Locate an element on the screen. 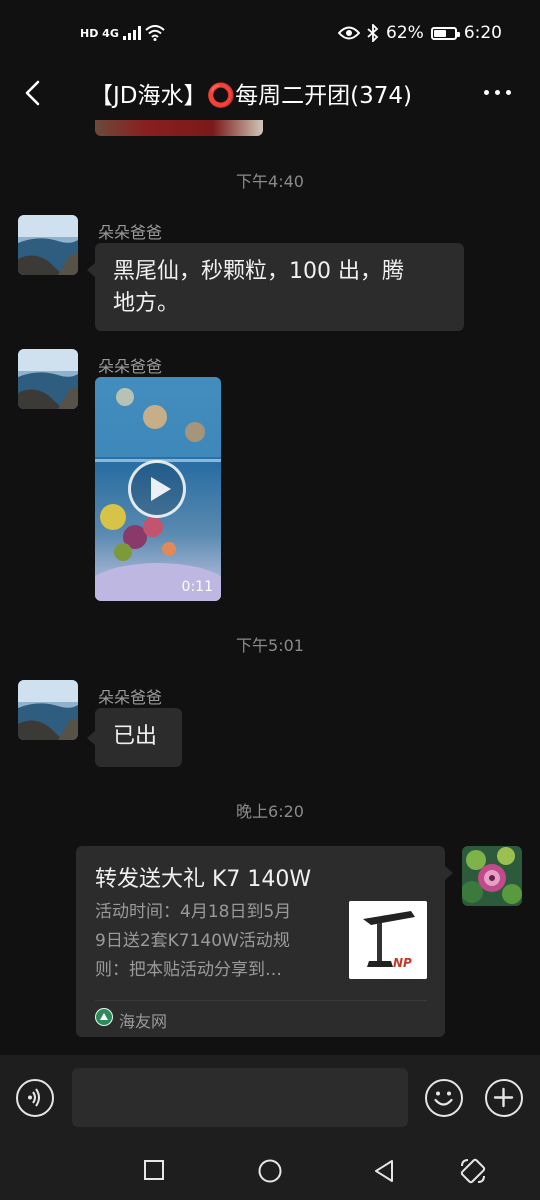 This screenshot has height=1200, width=540. system-nav-bar is located at coordinates (270, 1170).